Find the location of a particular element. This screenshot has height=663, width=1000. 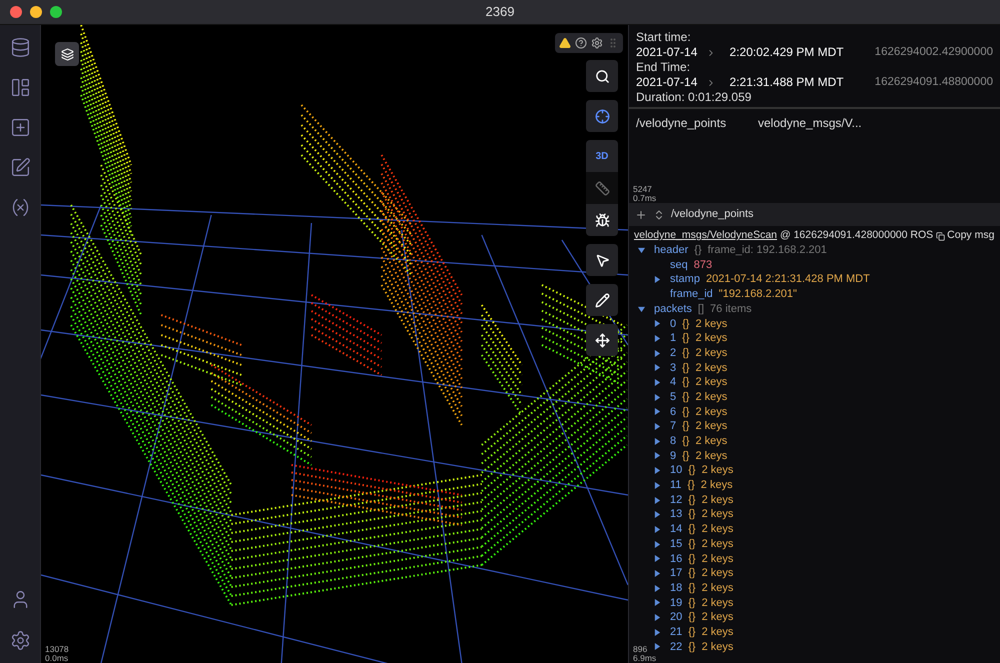

layout-icon is located at coordinates (20, 87).